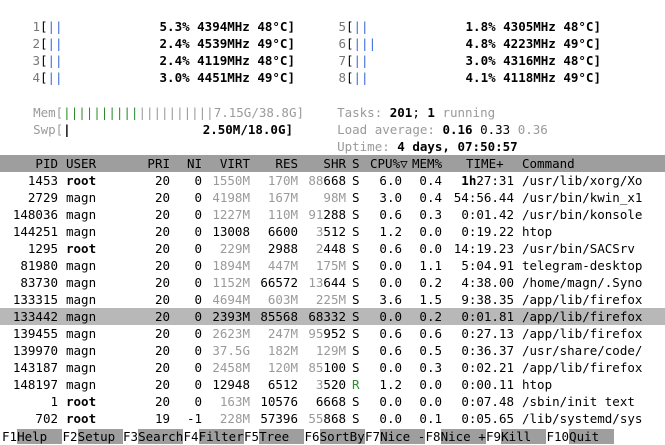 The height and width of the screenshot is (445, 665). I want to click on col-command: Command, so click(548, 163).